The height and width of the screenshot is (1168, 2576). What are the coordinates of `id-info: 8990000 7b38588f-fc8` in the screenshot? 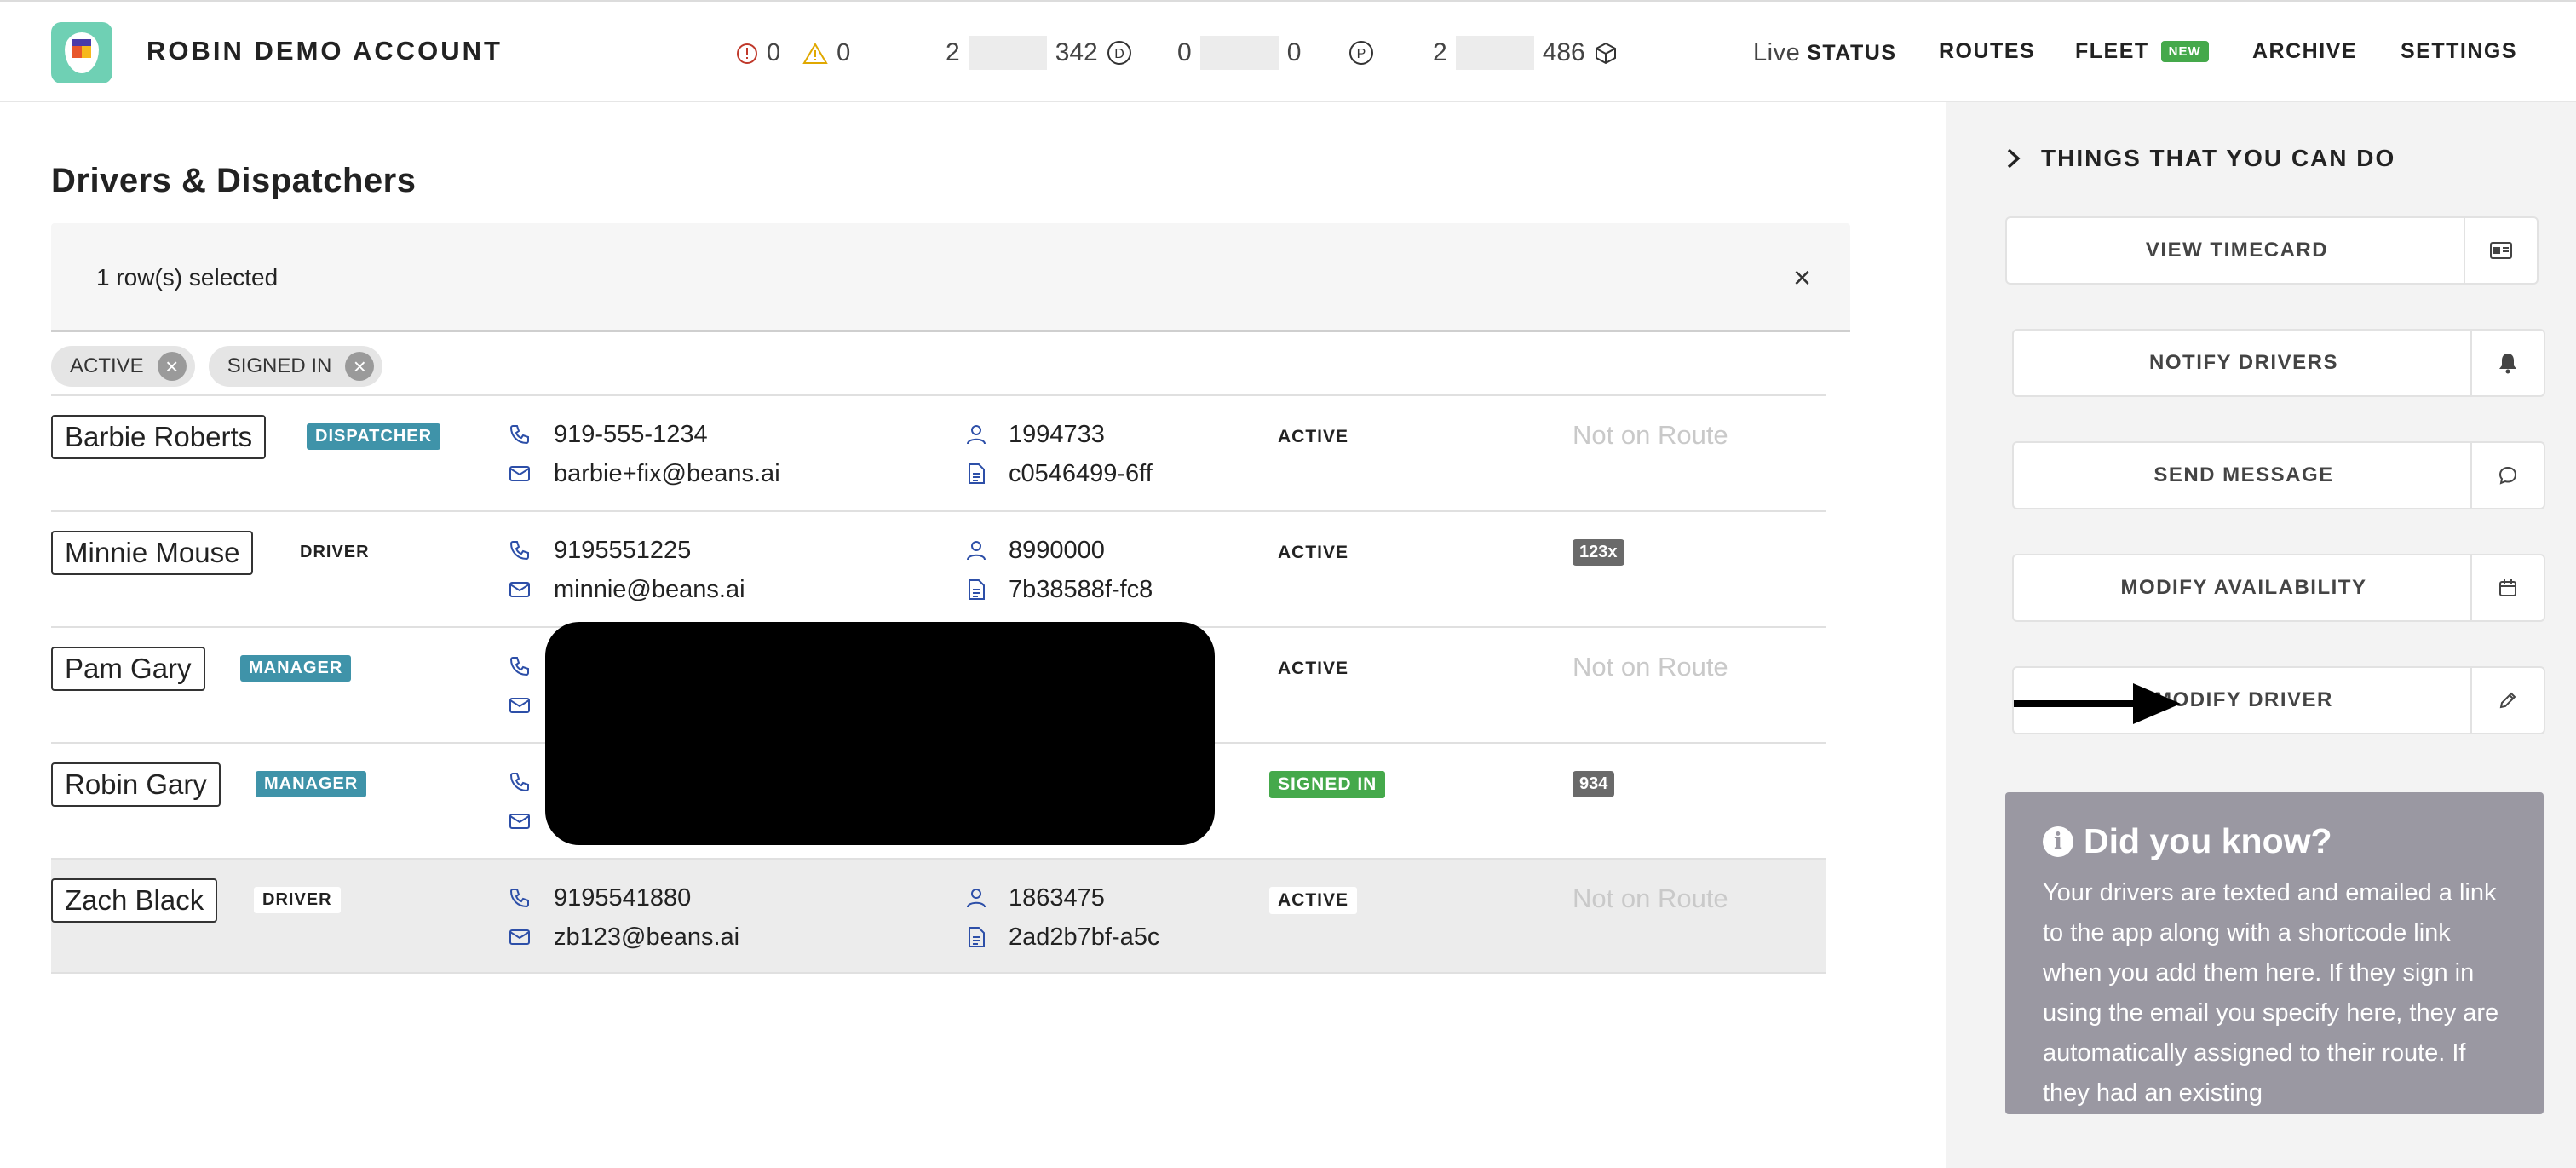 It's located at (1058, 570).